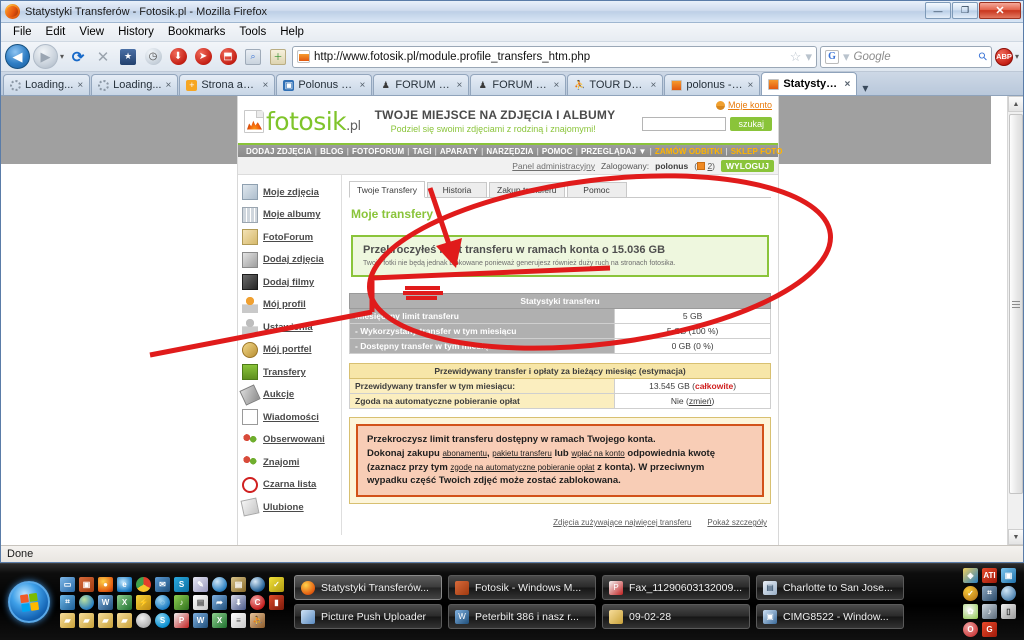  What do you see at coordinates (252, 32) in the screenshot?
I see `menu-tools: Tools` at bounding box center [252, 32].